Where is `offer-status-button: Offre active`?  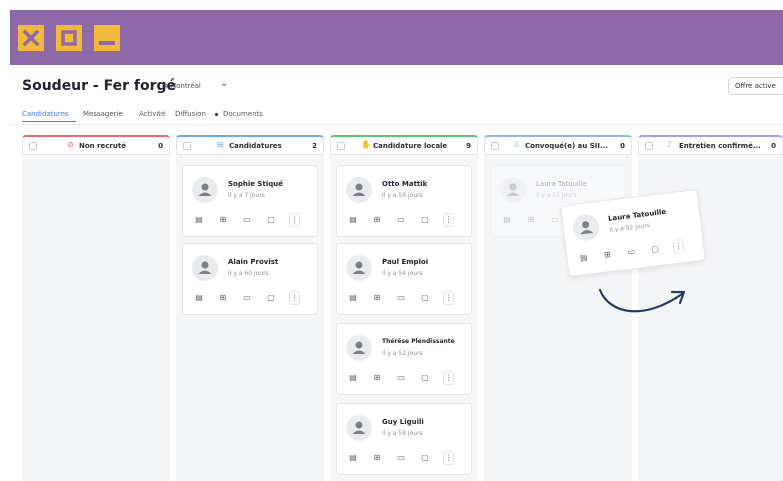 offer-status-button: Offre active is located at coordinates (755, 86).